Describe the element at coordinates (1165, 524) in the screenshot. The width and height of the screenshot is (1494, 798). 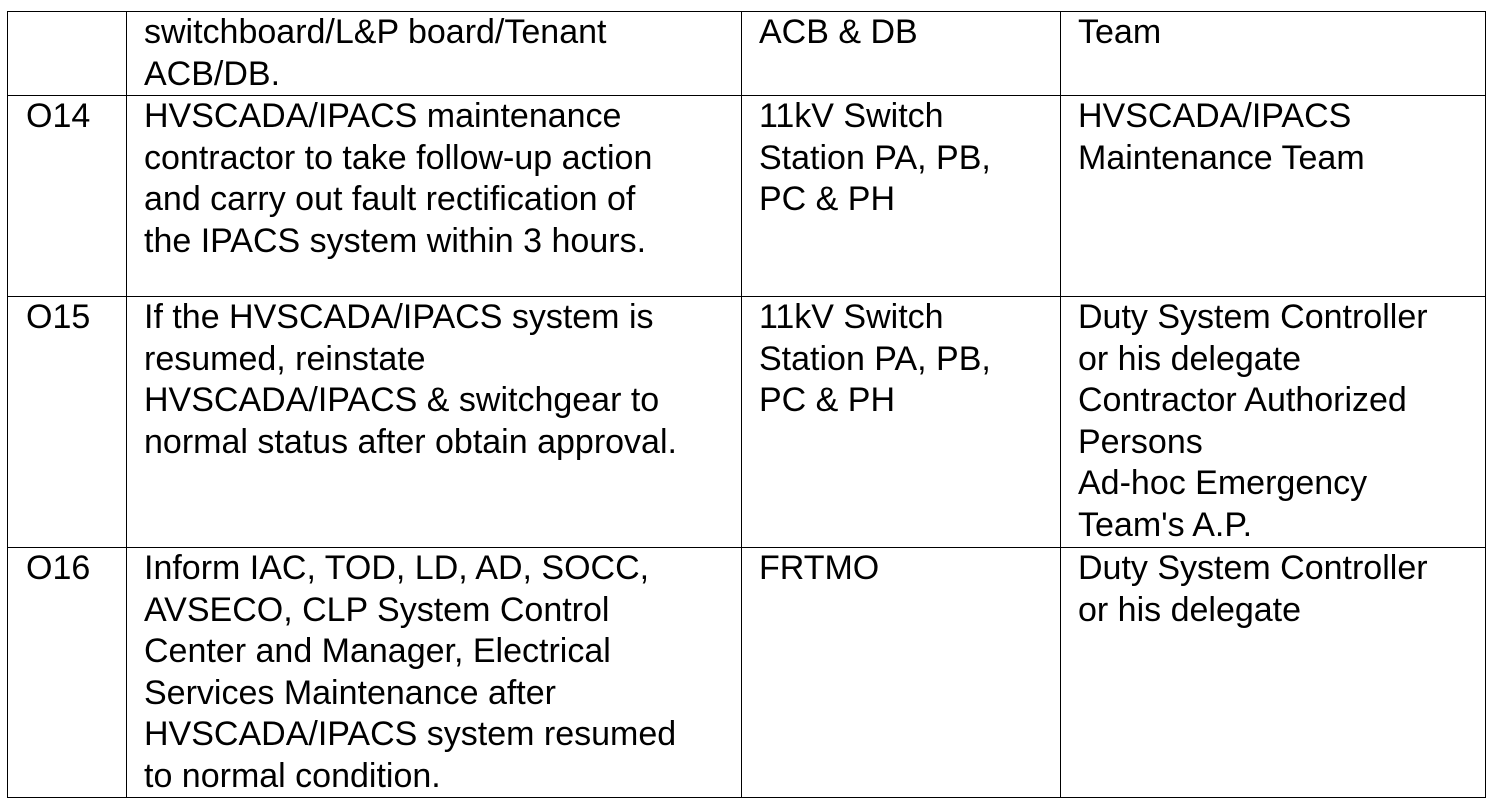
I see `responsible-line: Team's A.P.` at that location.